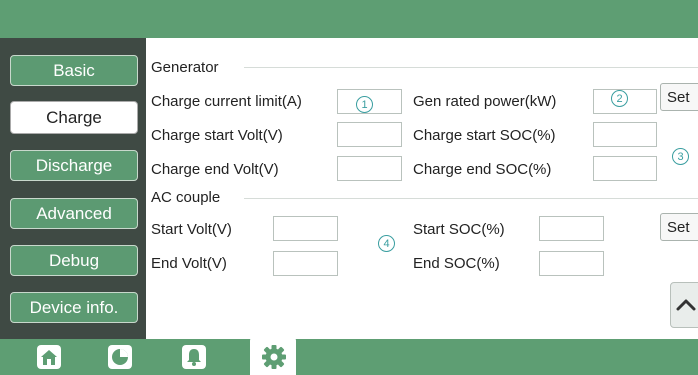 The image size is (698, 375). Describe the element at coordinates (459, 229) in the screenshot. I see `start-soc-label: Start SOC(%)` at that location.